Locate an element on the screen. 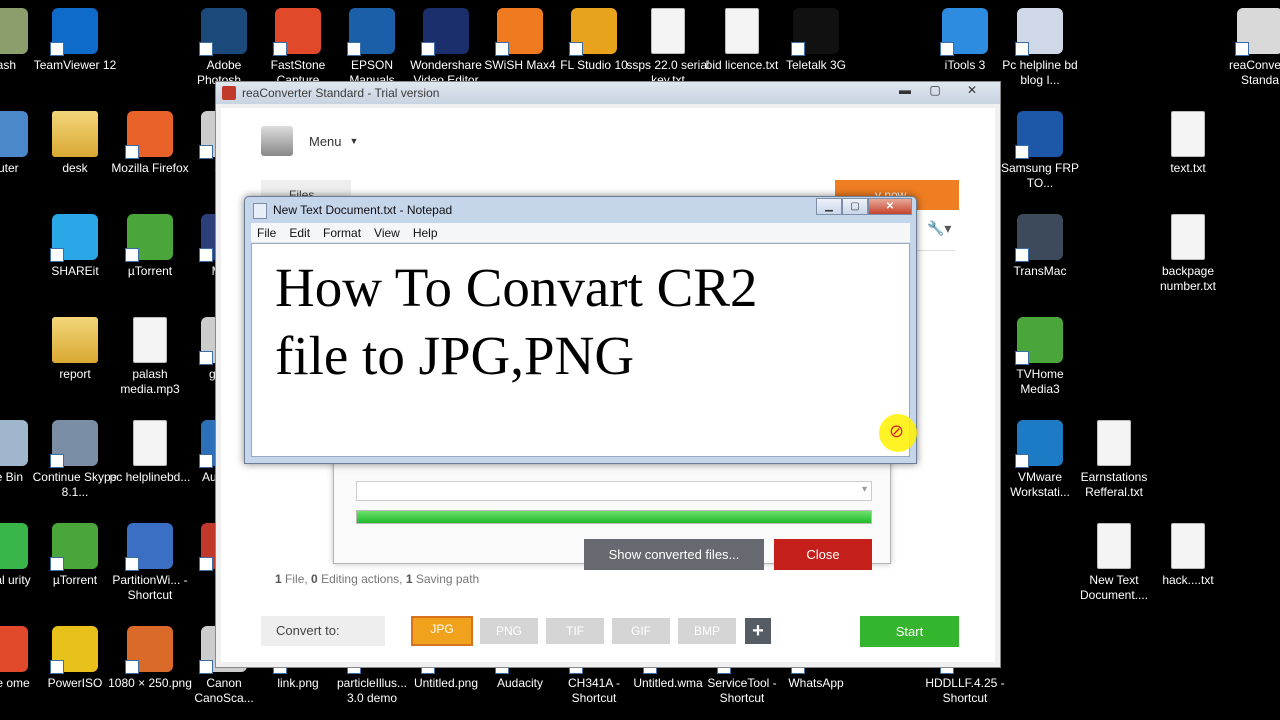  desktop-icon-label: HDDLLF.4.25 - Shortcut is located at coordinates (965, 690).